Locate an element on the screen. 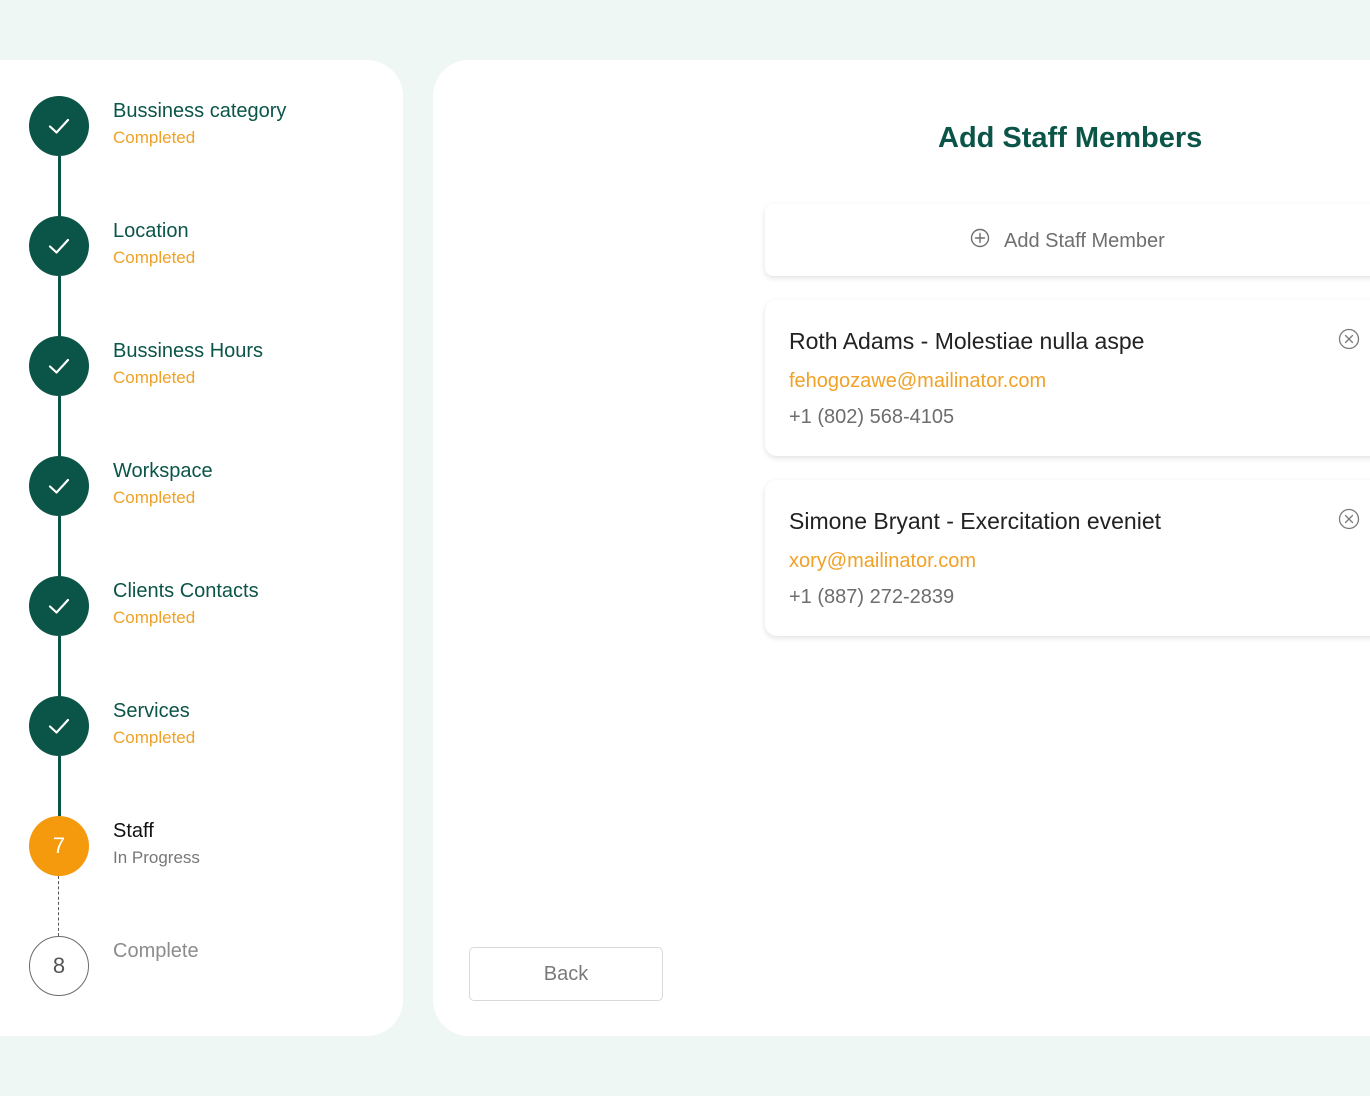 This screenshot has width=1370, height=1096. page-title: Add Staff Members is located at coordinates (1070, 138).